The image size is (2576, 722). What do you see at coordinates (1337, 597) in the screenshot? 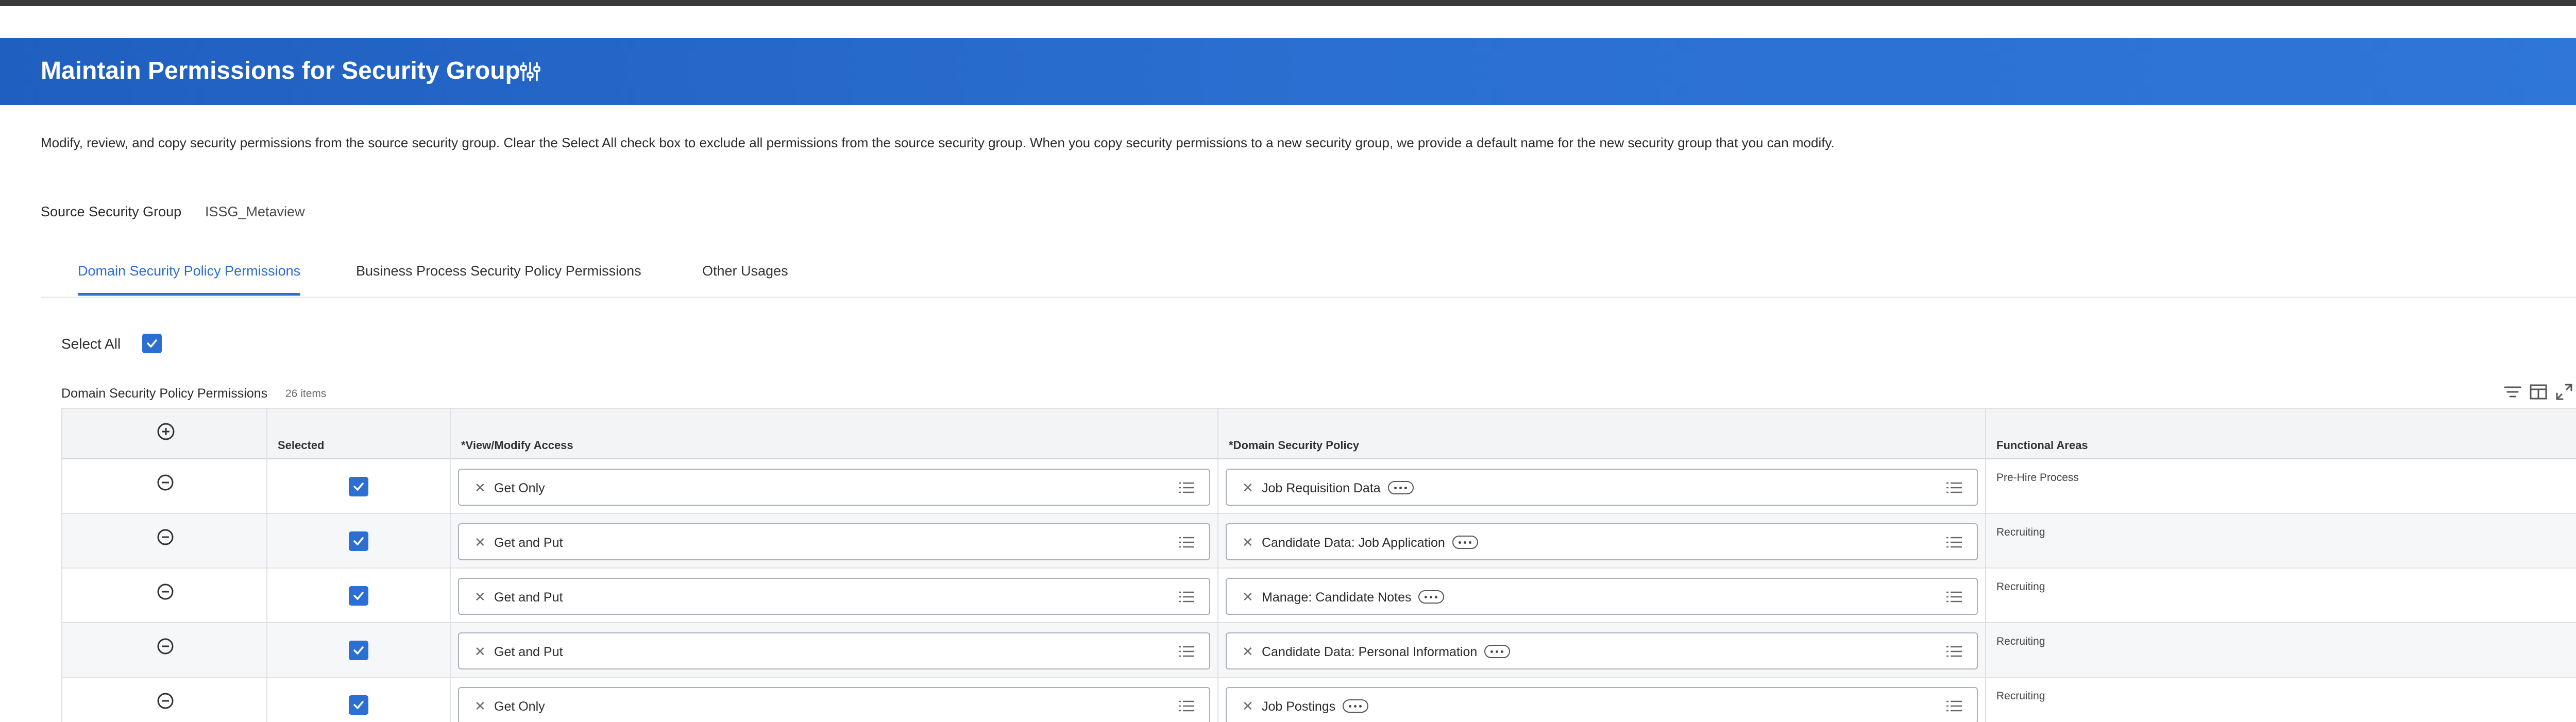
I see `policy-value: Manage: Candidate Notes` at bounding box center [1337, 597].